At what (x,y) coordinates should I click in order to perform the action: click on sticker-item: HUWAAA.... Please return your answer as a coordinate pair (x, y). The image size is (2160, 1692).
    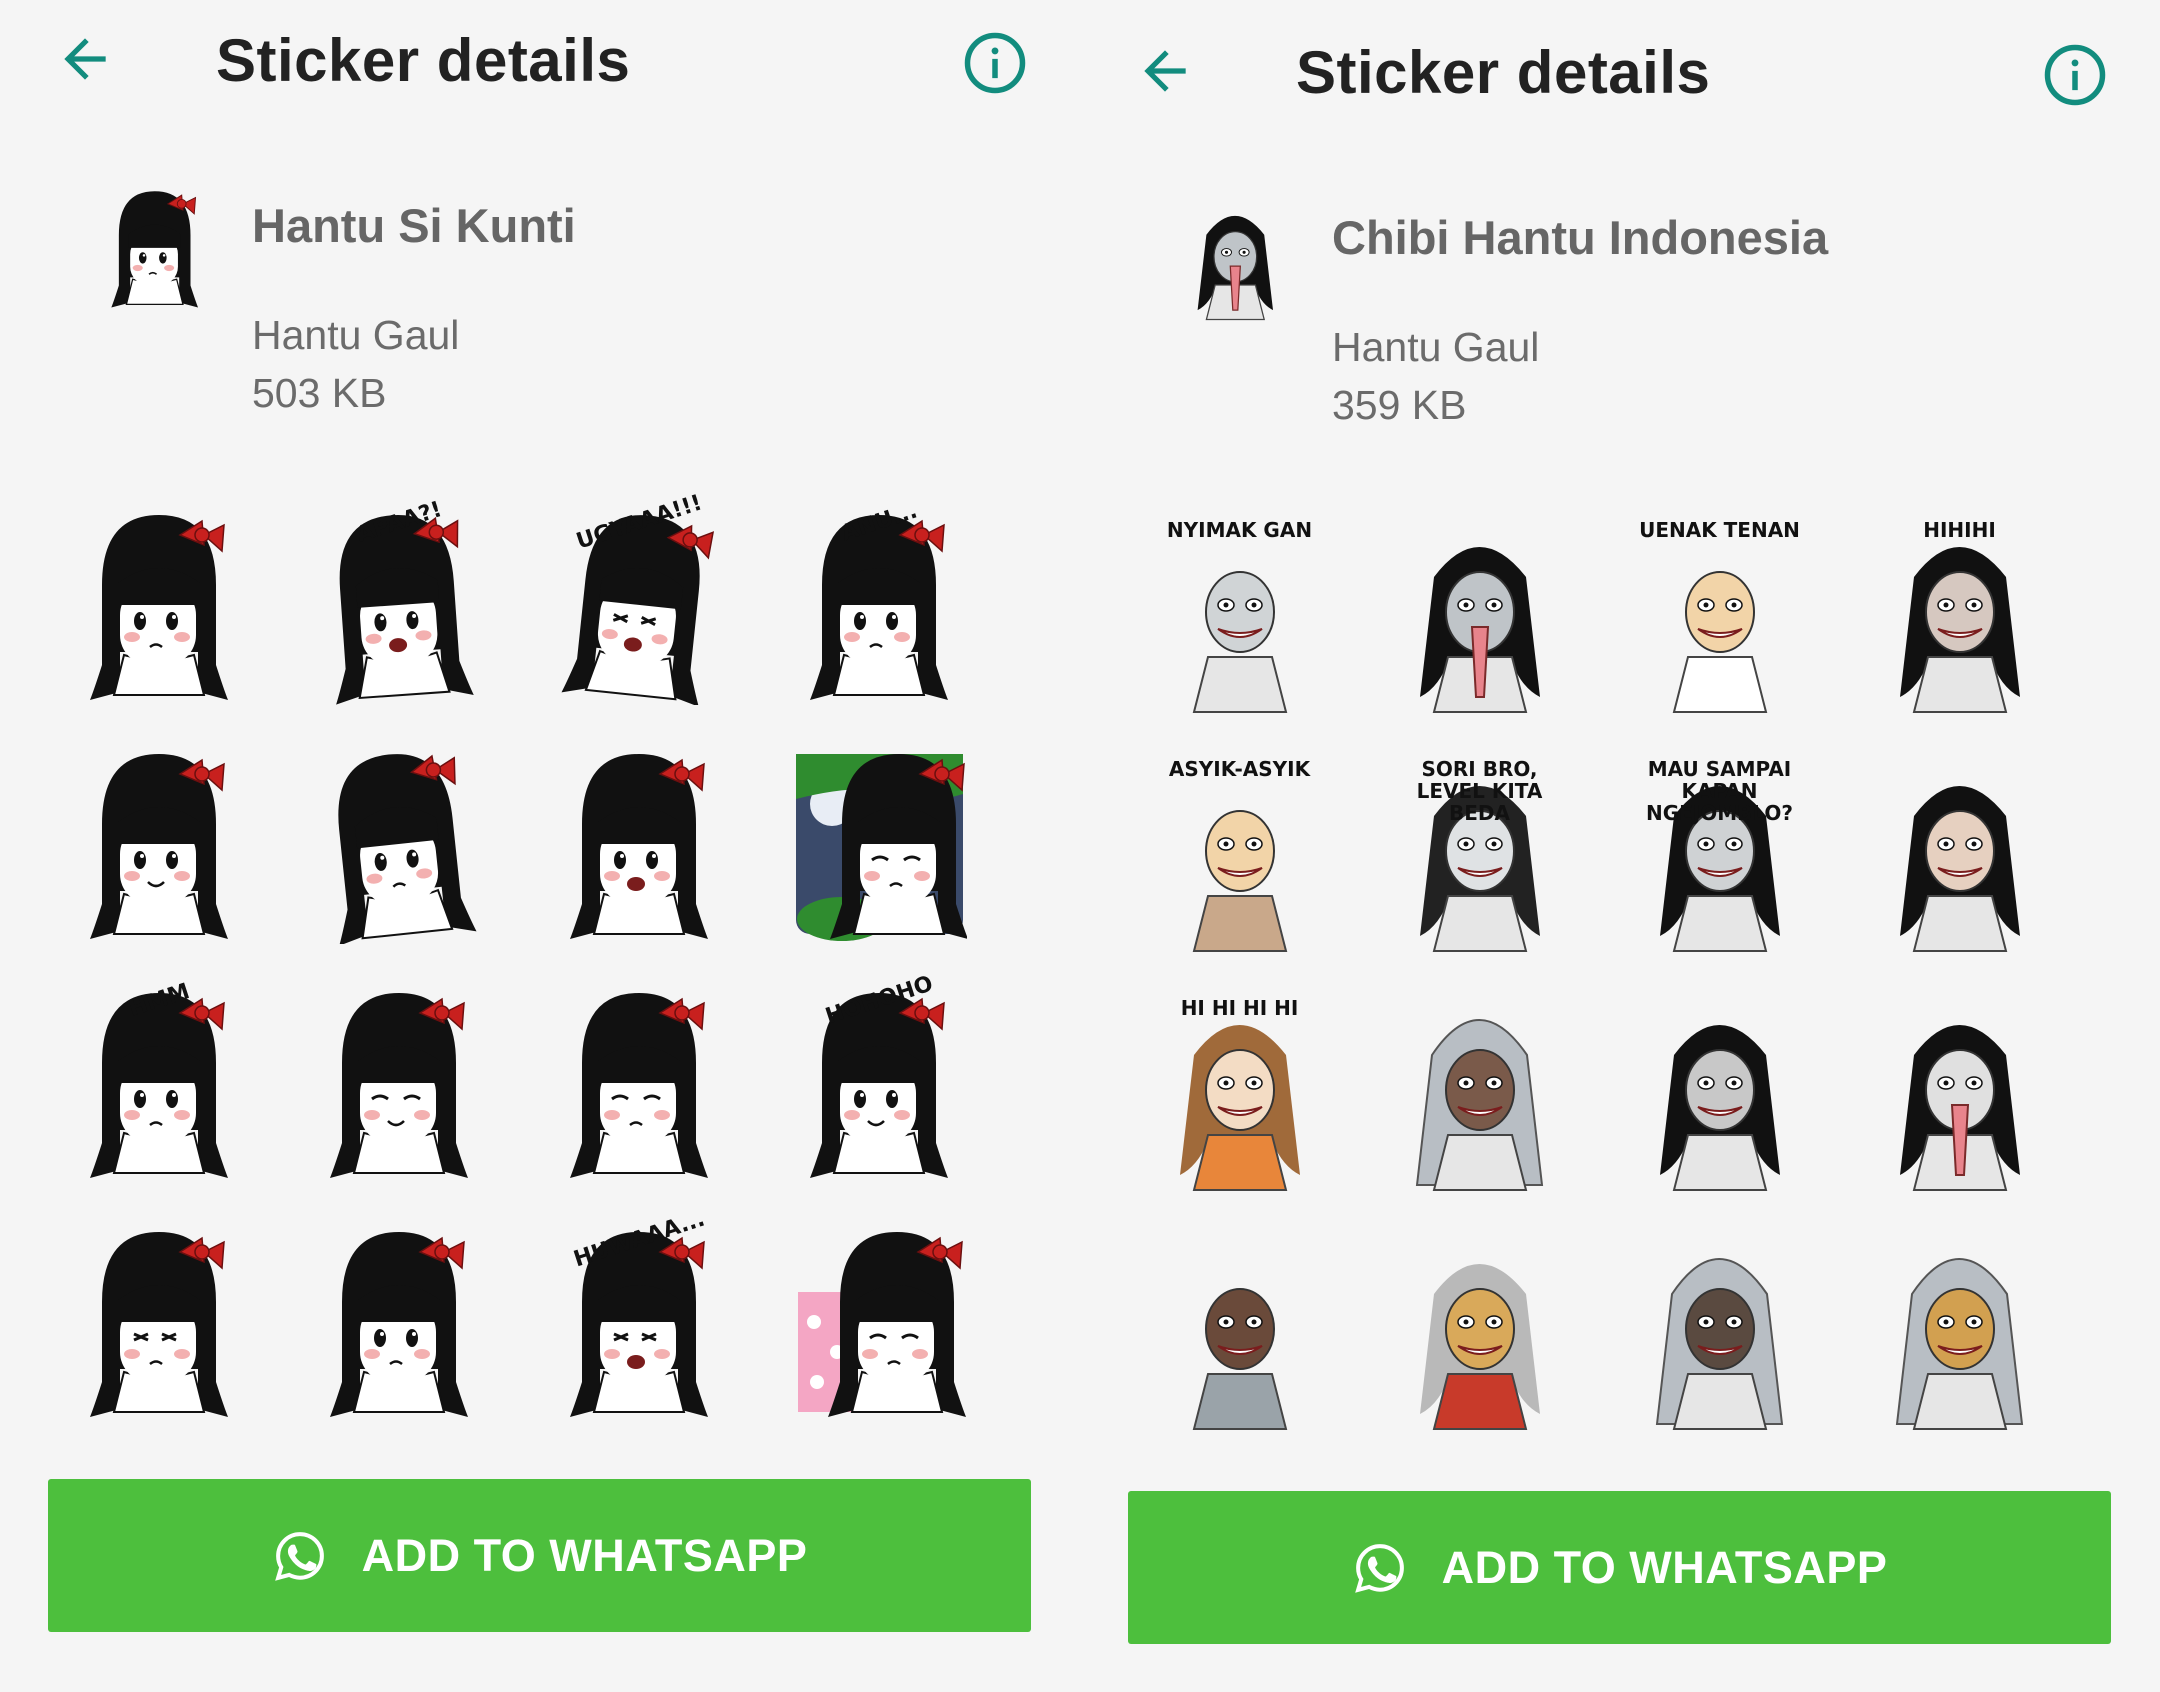
    Looking at the image, I should click on (639, 1314).